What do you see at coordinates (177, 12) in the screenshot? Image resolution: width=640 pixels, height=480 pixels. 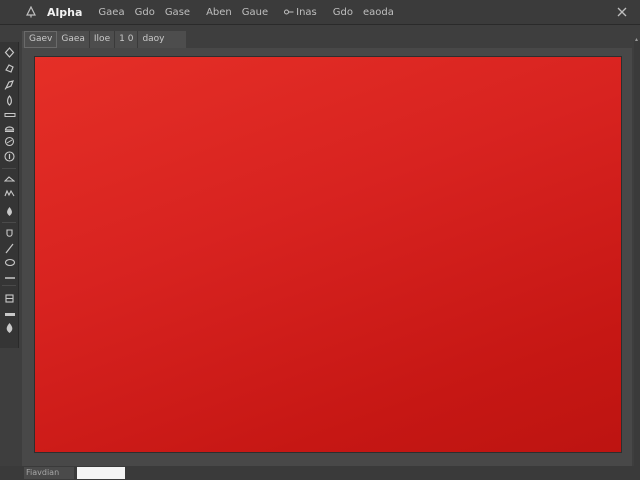 I see `menu-item-gase: Gase` at bounding box center [177, 12].